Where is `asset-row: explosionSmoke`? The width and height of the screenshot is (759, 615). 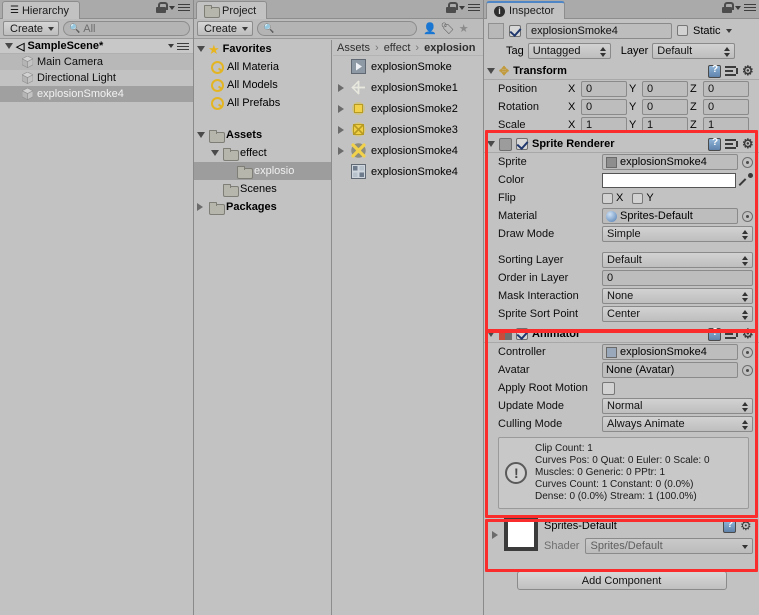
asset-row: explosionSmoke is located at coordinates (408, 66).